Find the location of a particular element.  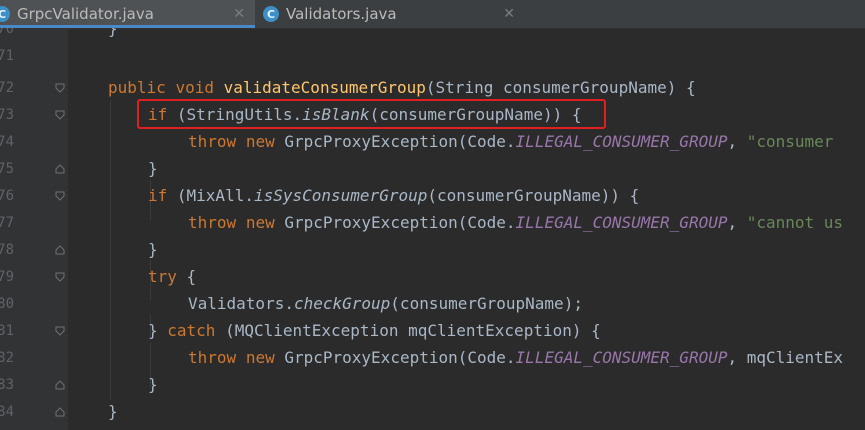

line-number: 75 is located at coordinates (7, 168).